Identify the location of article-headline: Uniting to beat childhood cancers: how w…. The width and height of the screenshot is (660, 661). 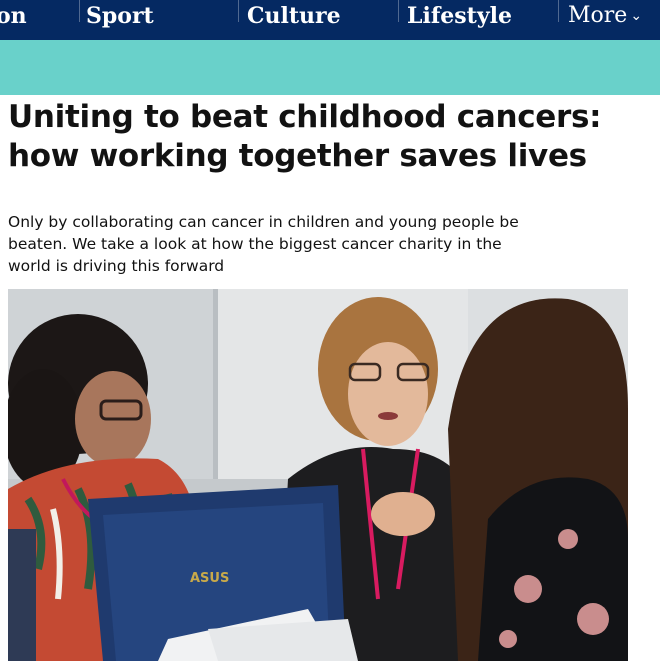
(305, 136).